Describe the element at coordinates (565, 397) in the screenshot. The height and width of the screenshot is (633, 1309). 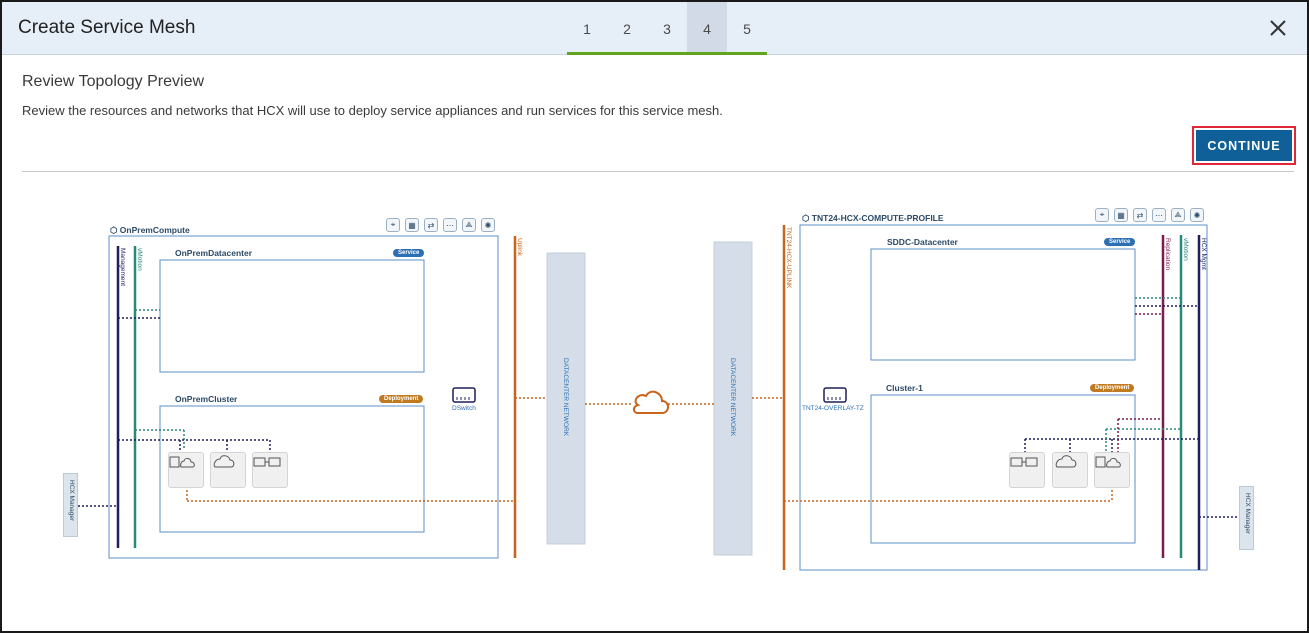
I see `left-datacenter-network-label: DATACENTER NETWORK` at that location.